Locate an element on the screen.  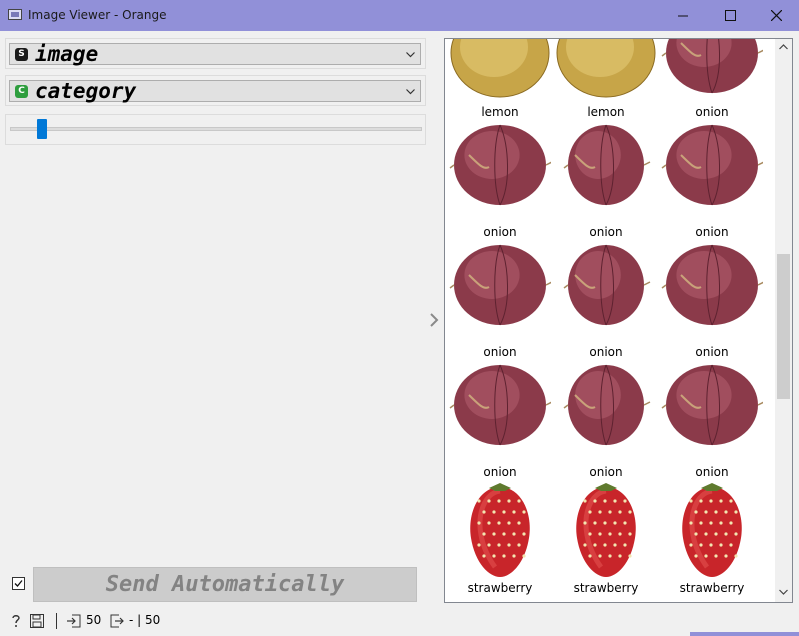
maximize-button is located at coordinates (730, 15).